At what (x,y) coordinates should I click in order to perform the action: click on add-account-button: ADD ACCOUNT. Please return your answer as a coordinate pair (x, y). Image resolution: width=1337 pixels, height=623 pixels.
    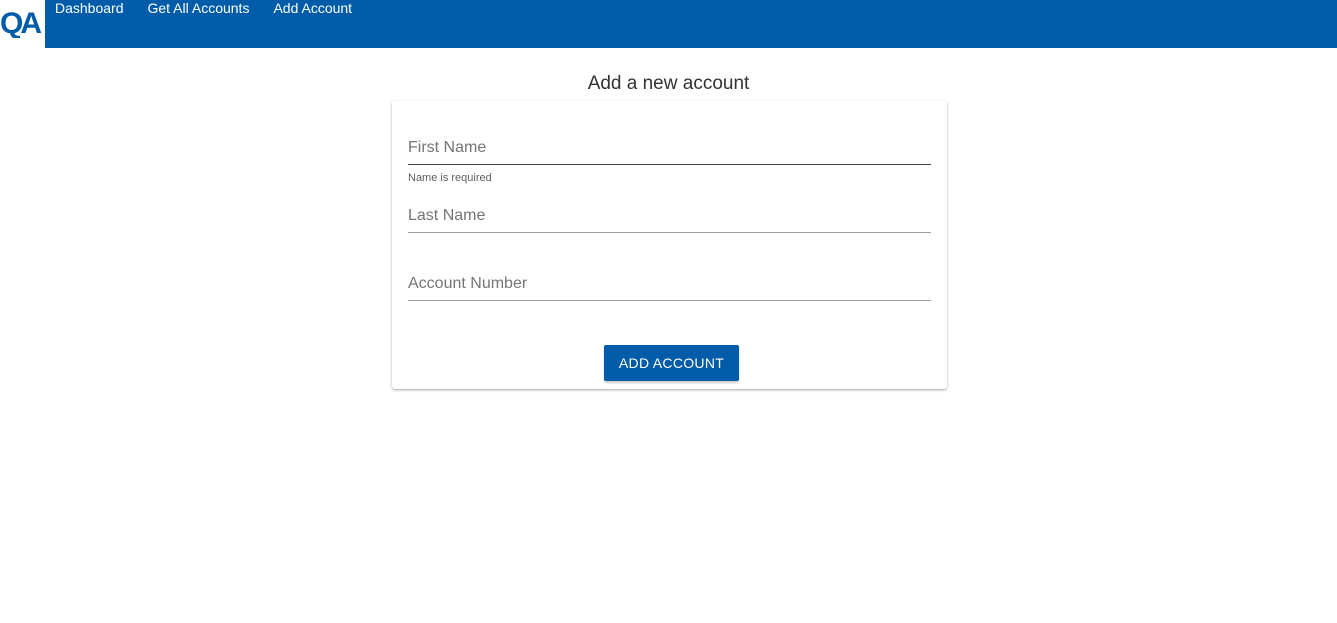
    Looking at the image, I should click on (671, 363).